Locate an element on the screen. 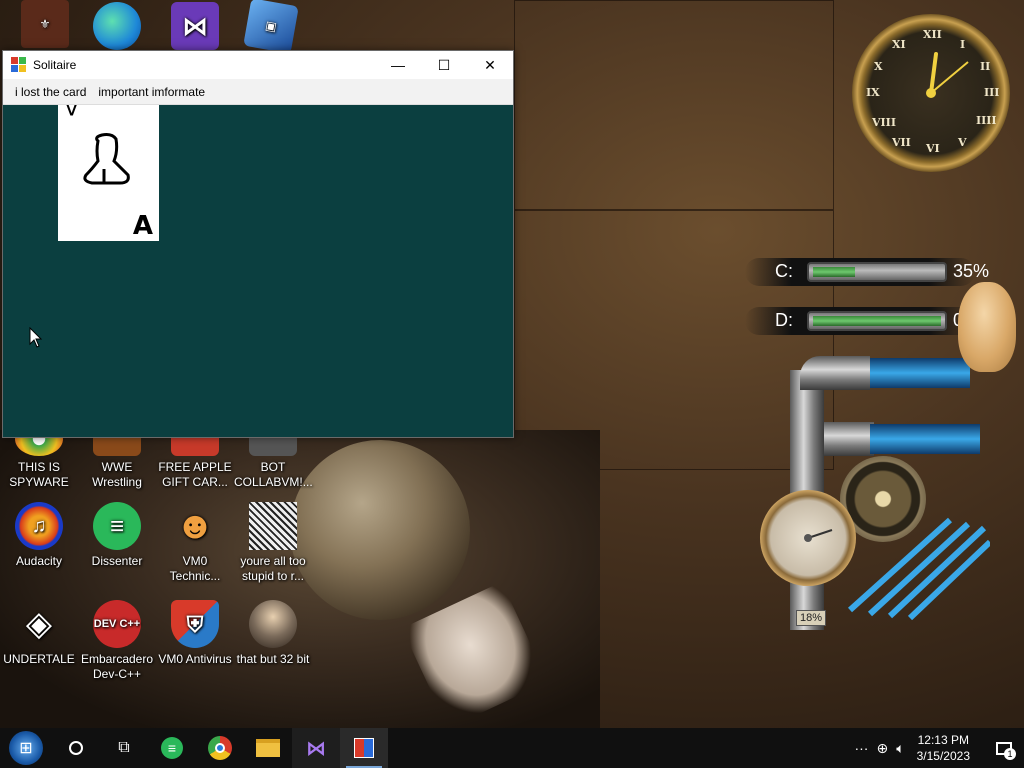  desktop-icon-virtualbox: ▣ is located at coordinates (271, 27).